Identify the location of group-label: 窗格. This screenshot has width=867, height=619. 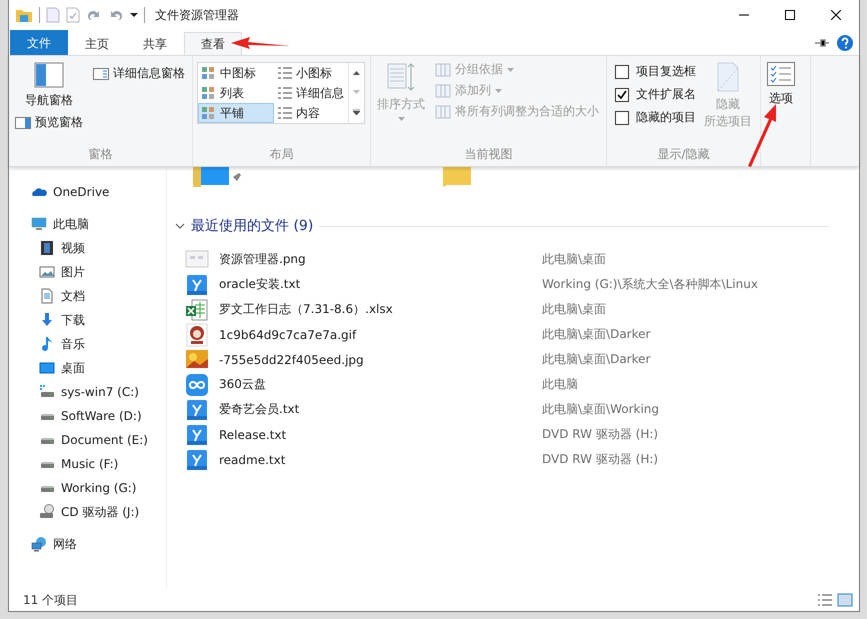
(101, 154).